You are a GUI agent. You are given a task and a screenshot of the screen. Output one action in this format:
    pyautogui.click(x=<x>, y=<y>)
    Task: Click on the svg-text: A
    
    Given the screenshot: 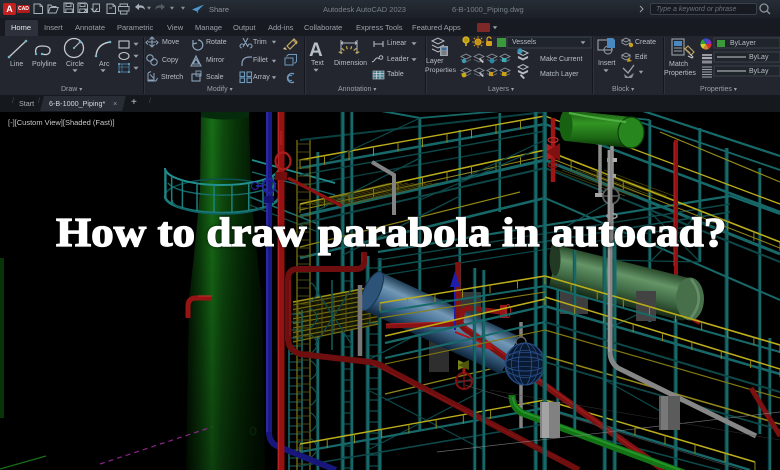 What is the action you would take?
    pyautogui.click(x=316, y=50)
    